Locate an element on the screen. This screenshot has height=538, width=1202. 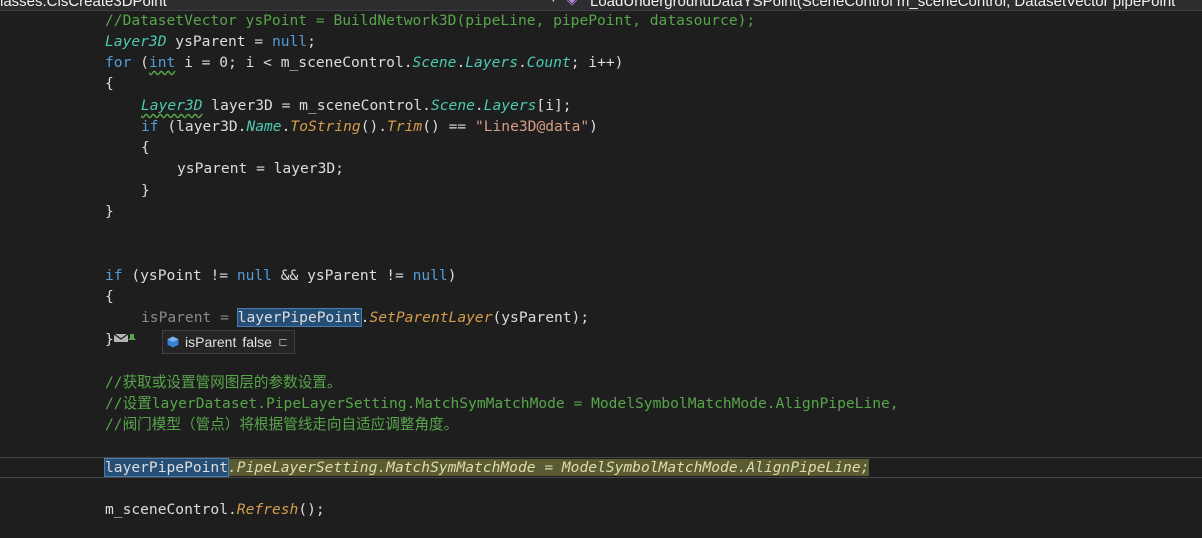
code-line-17: //获取或设置管网图层的参数设置。 is located at coordinates (601, 382).